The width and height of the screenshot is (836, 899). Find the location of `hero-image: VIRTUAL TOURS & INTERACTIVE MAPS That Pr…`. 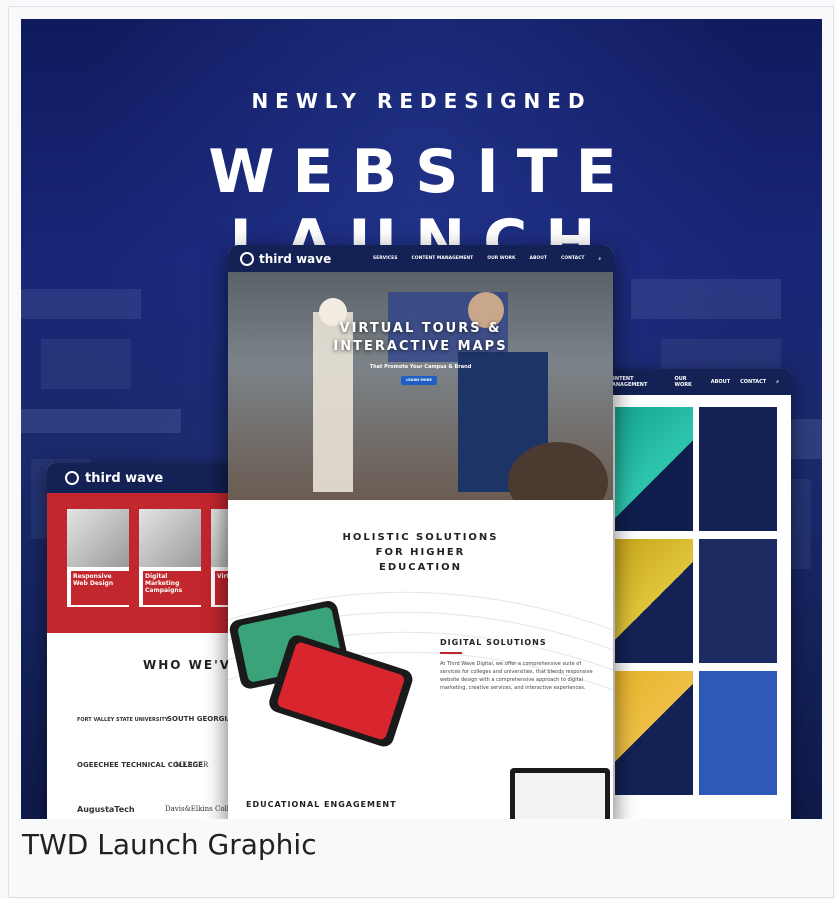

hero-image: VIRTUAL TOURS & INTERACTIVE MAPS That Pr… is located at coordinates (420, 386).